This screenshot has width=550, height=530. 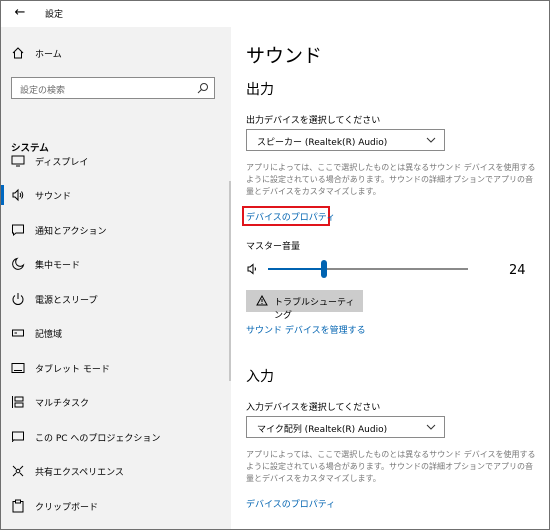 I want to click on sidebar-item-label: サウンド, so click(x=53, y=197).